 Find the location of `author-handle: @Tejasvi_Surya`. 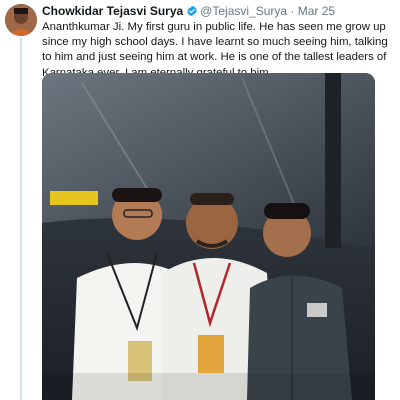

author-handle: @Tejasvi_Surya is located at coordinates (243, 11).